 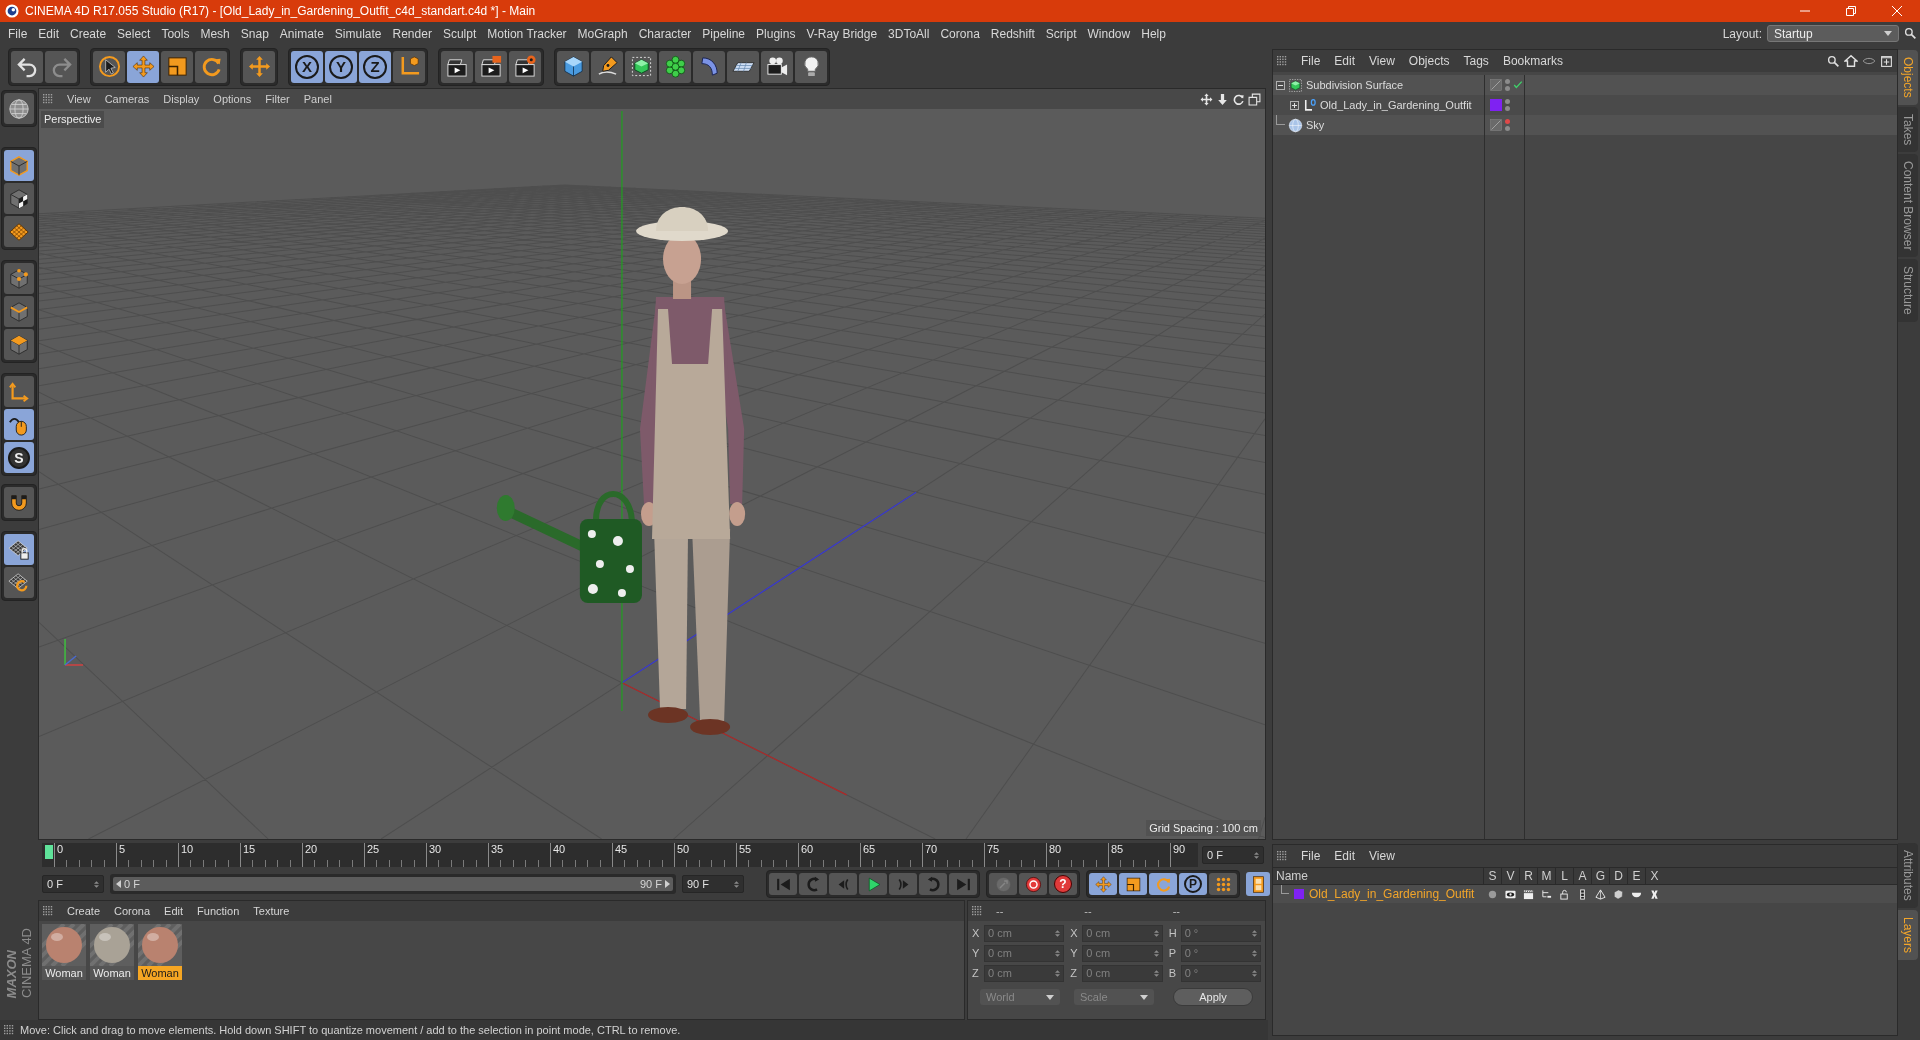 I want to click on rotate-icon, so click(x=1238, y=99).